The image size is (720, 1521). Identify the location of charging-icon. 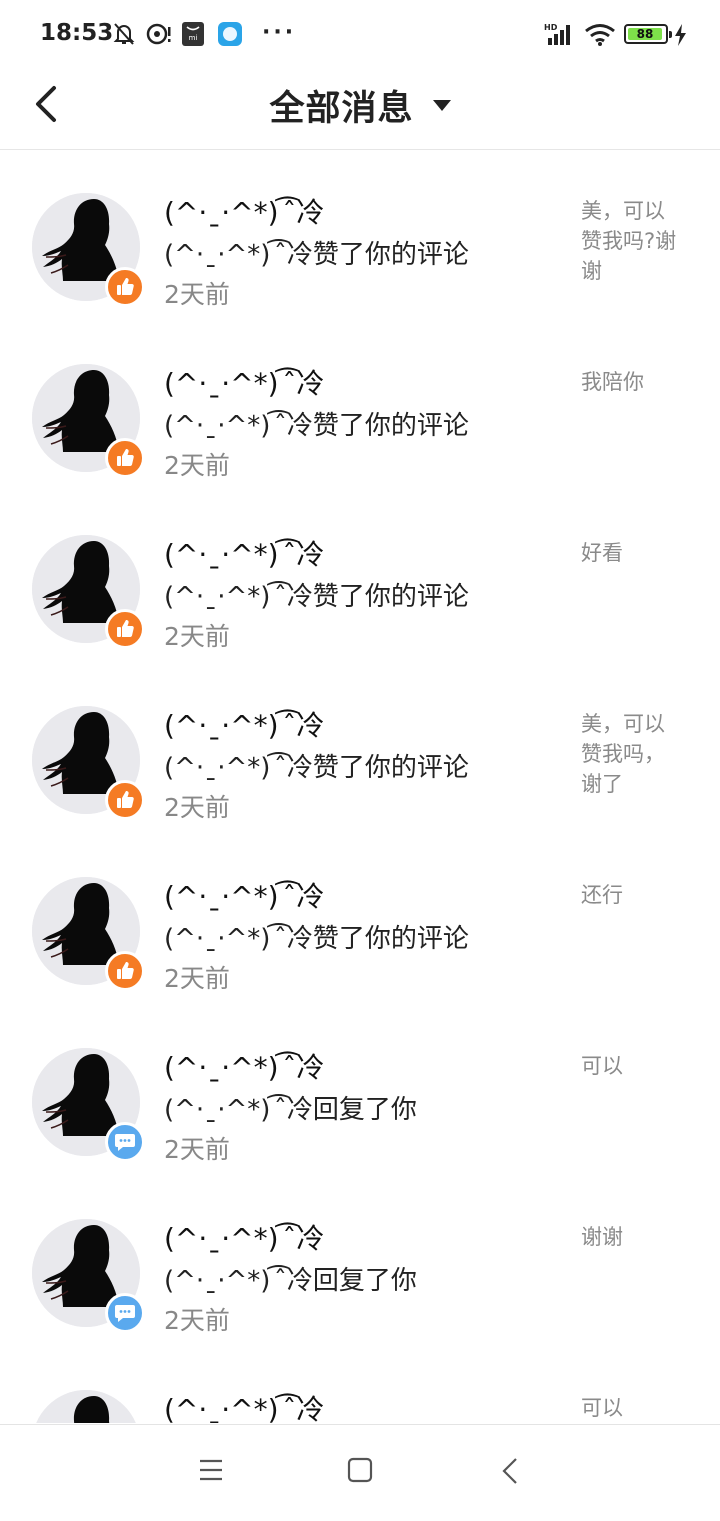
(680, 35).